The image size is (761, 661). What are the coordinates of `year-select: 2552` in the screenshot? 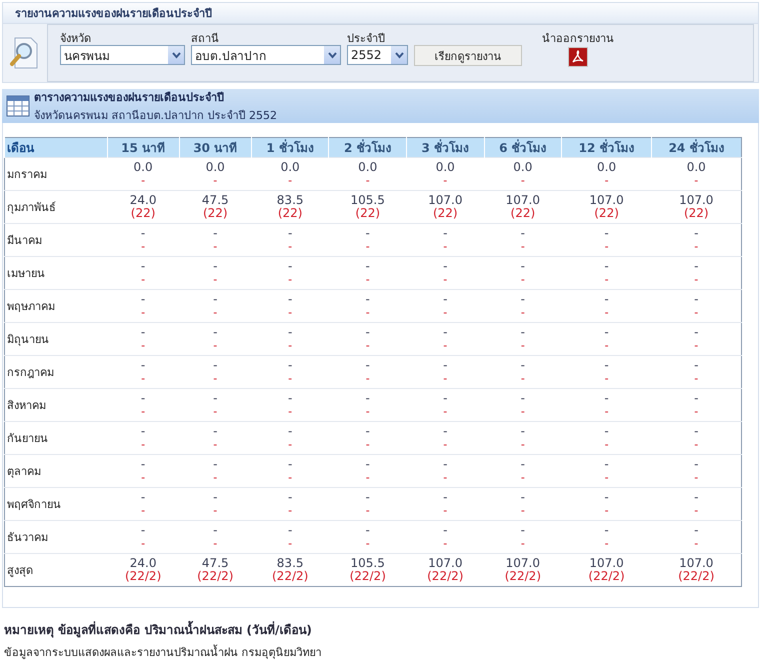 It's located at (377, 55).